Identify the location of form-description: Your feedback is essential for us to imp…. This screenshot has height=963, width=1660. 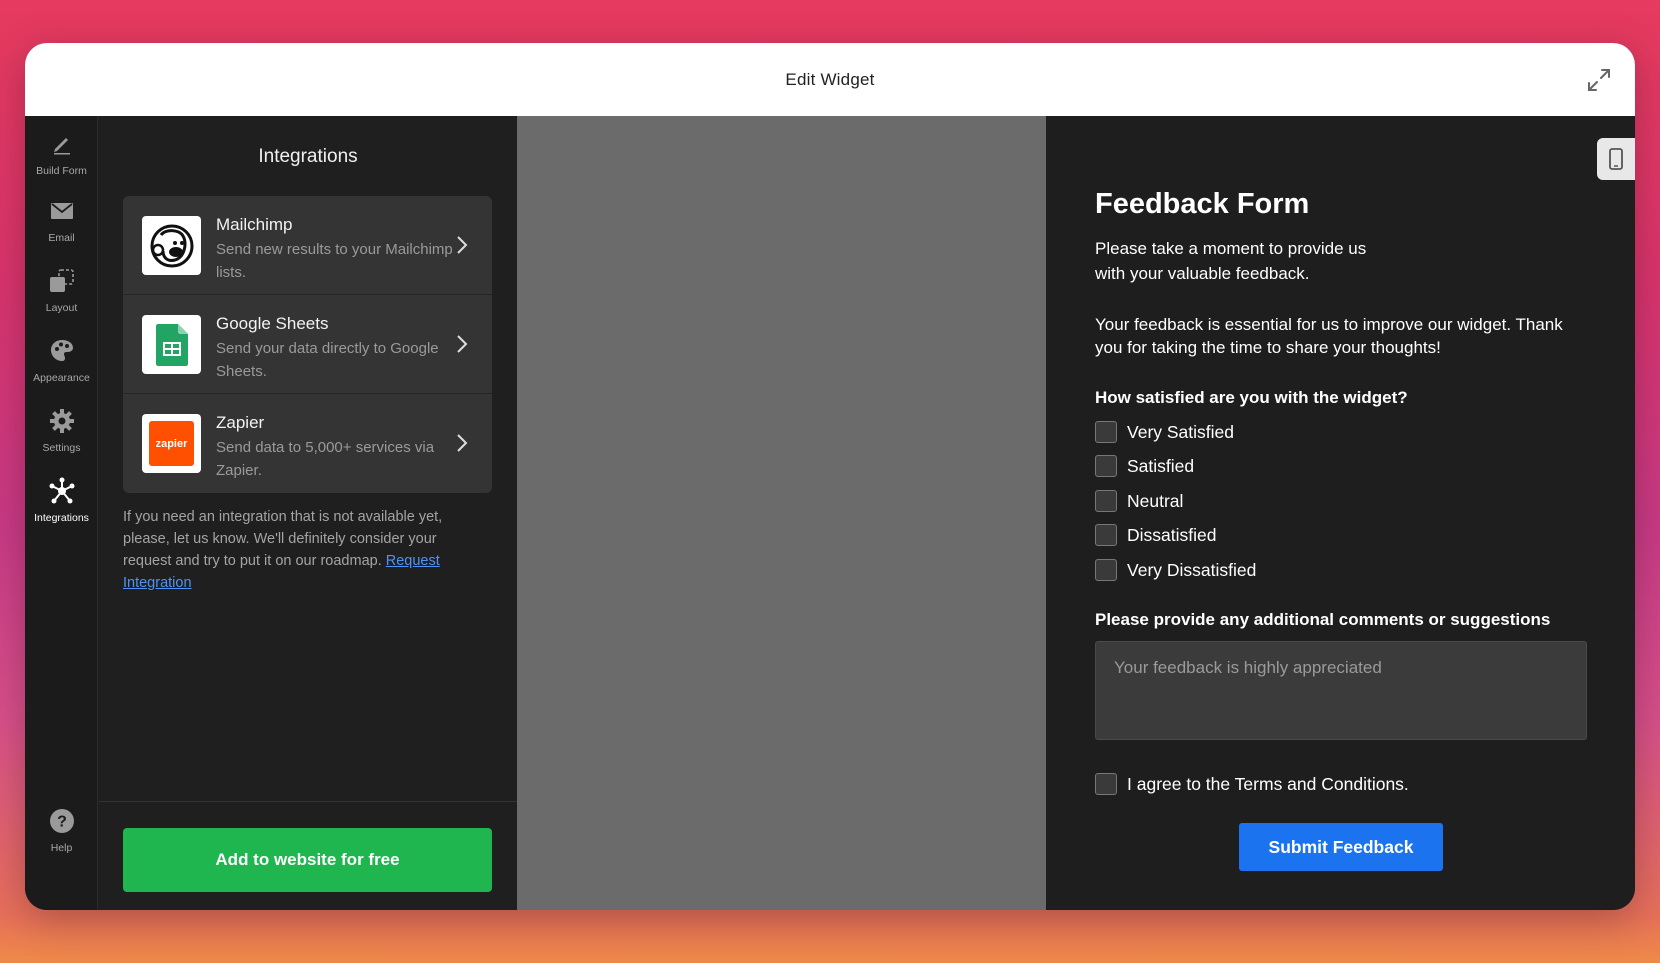
(1329, 336).